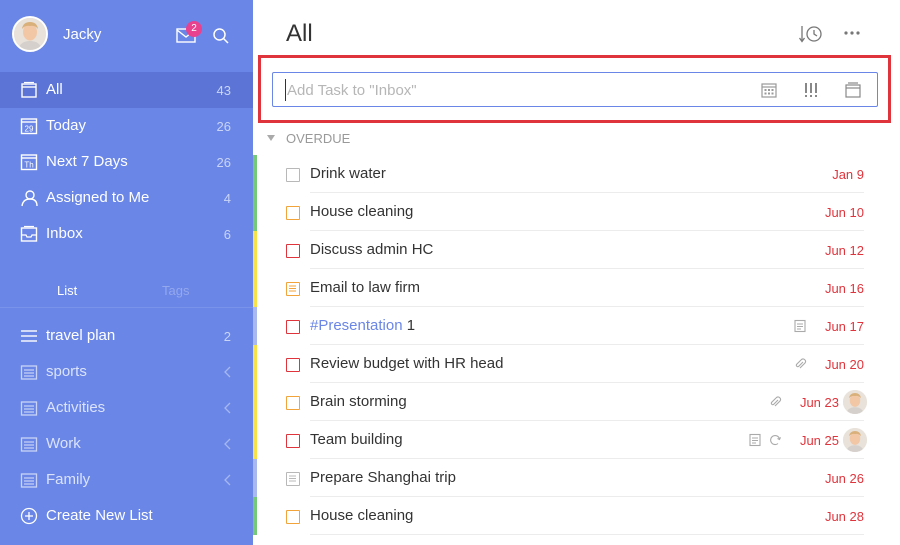  Describe the element at coordinates (356, 325) in the screenshot. I see `task-tag: #Presentation` at that location.